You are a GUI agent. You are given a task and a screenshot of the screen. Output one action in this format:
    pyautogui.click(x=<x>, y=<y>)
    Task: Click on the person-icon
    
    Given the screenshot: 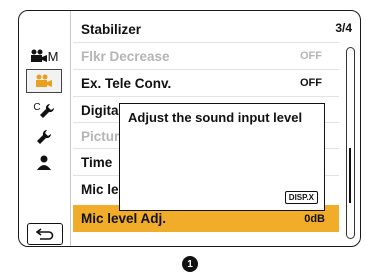 What is the action you would take?
    pyautogui.click(x=44, y=162)
    